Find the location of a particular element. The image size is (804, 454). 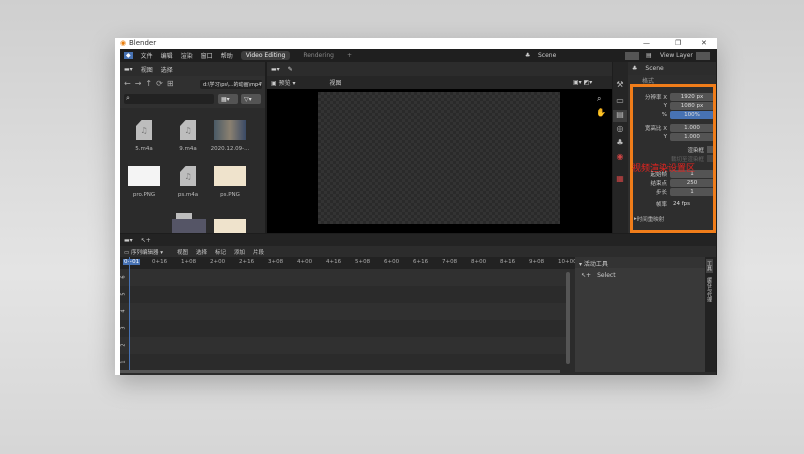

preview-view-menu: 视图 is located at coordinates (336, 82).